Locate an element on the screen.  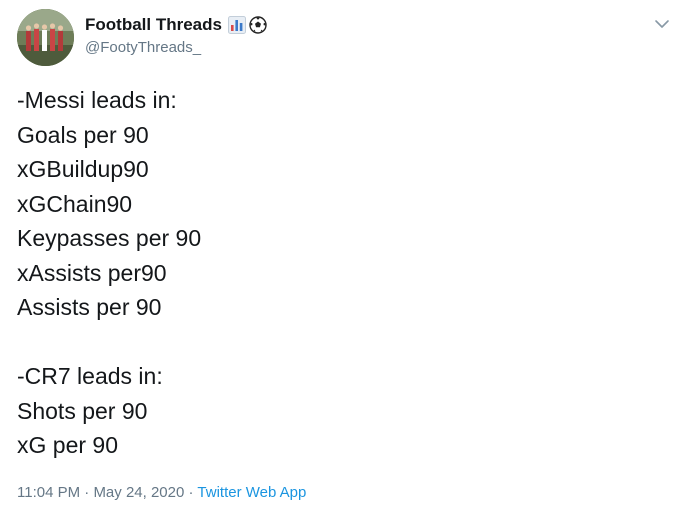
messi-stat: Goals per 90 is located at coordinates (83, 134).